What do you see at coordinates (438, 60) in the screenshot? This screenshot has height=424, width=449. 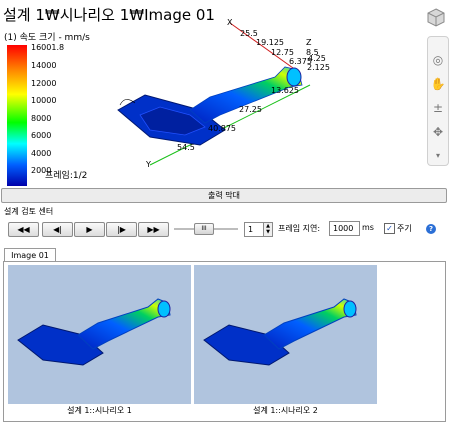 I see `steering-wheel-icon: ◎` at bounding box center [438, 60].